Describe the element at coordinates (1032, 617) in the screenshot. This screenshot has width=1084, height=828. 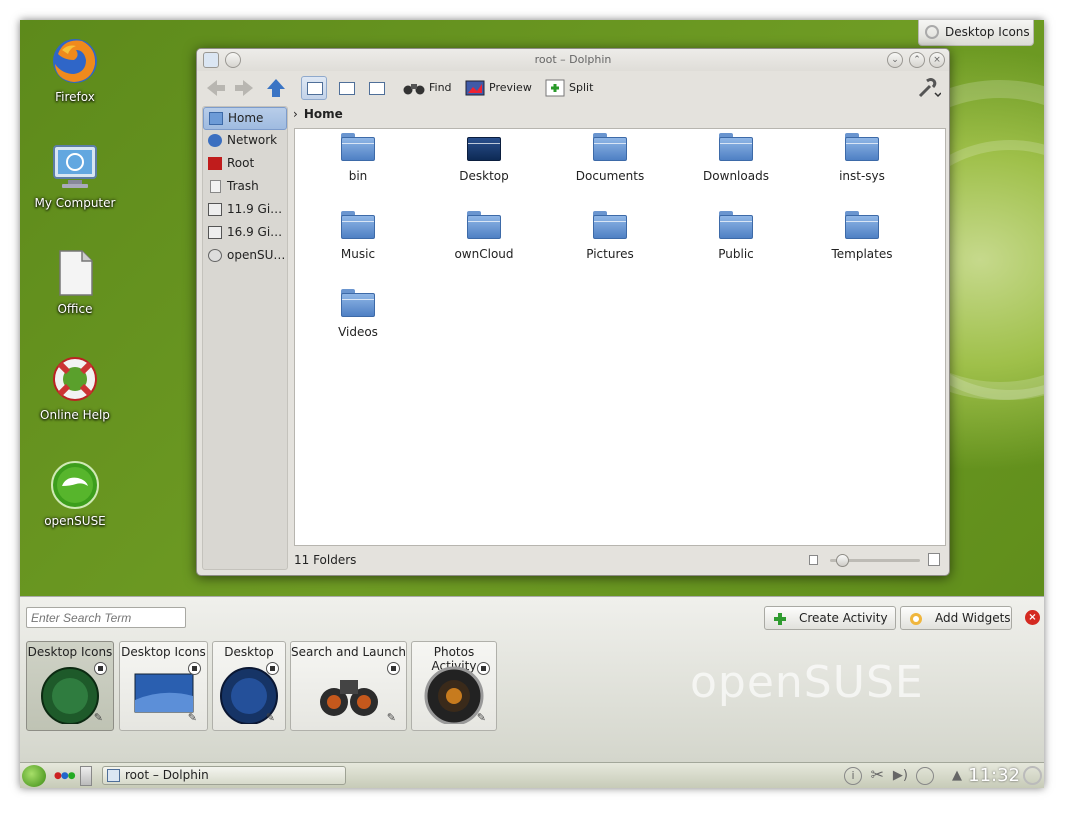
I see `close-activity-bar-icon: ×` at that location.